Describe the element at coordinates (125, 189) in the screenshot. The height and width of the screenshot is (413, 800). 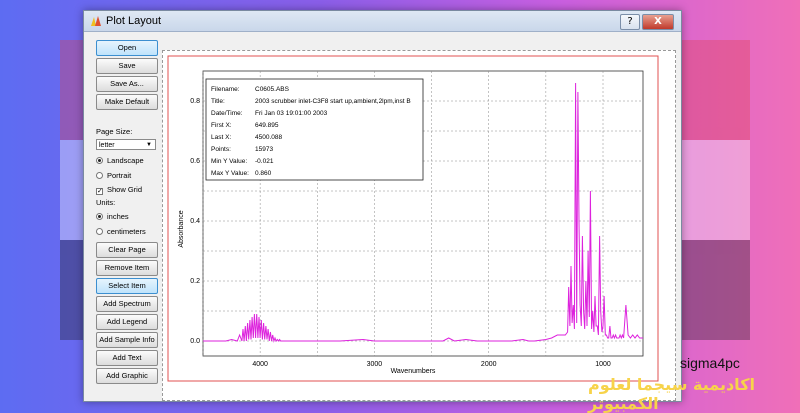
I see `show-grid-label: Show Grid` at that location.